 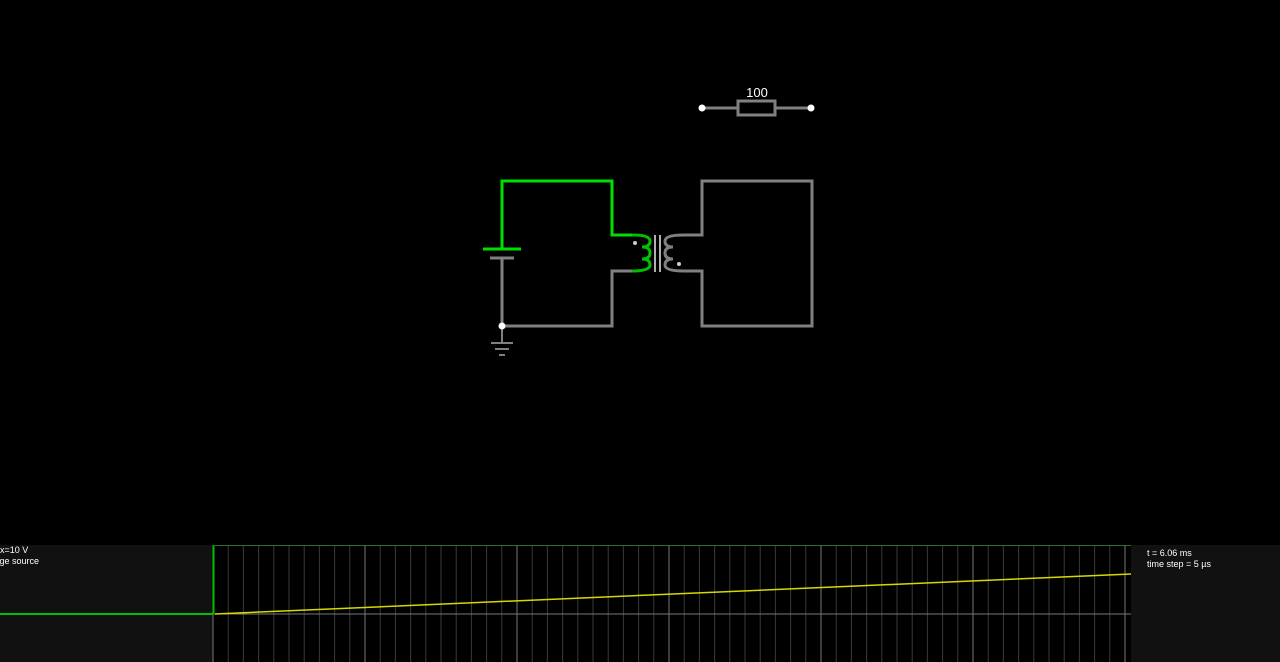 I want to click on resistor-node-right, so click(x=811, y=108).